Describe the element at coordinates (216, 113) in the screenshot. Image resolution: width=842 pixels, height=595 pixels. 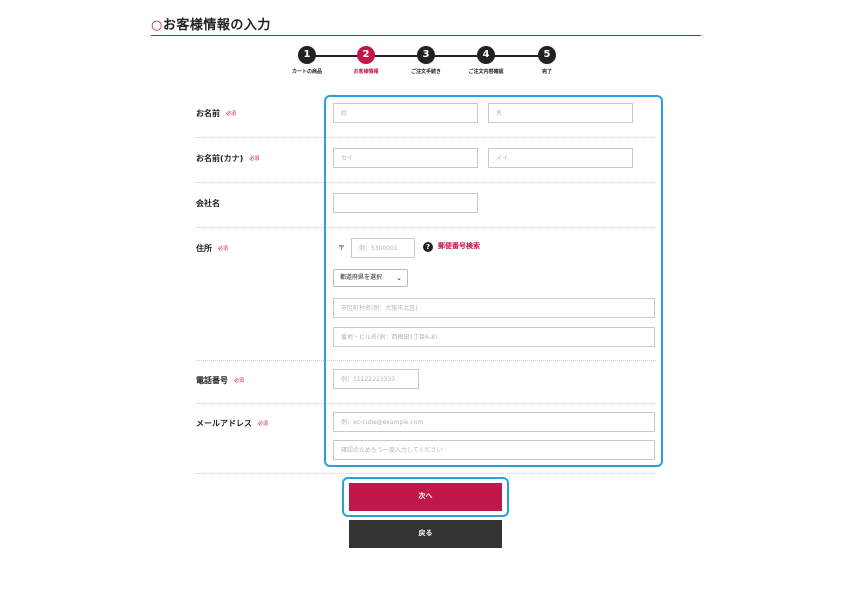
I see `name-label: お名前 必須` at that location.